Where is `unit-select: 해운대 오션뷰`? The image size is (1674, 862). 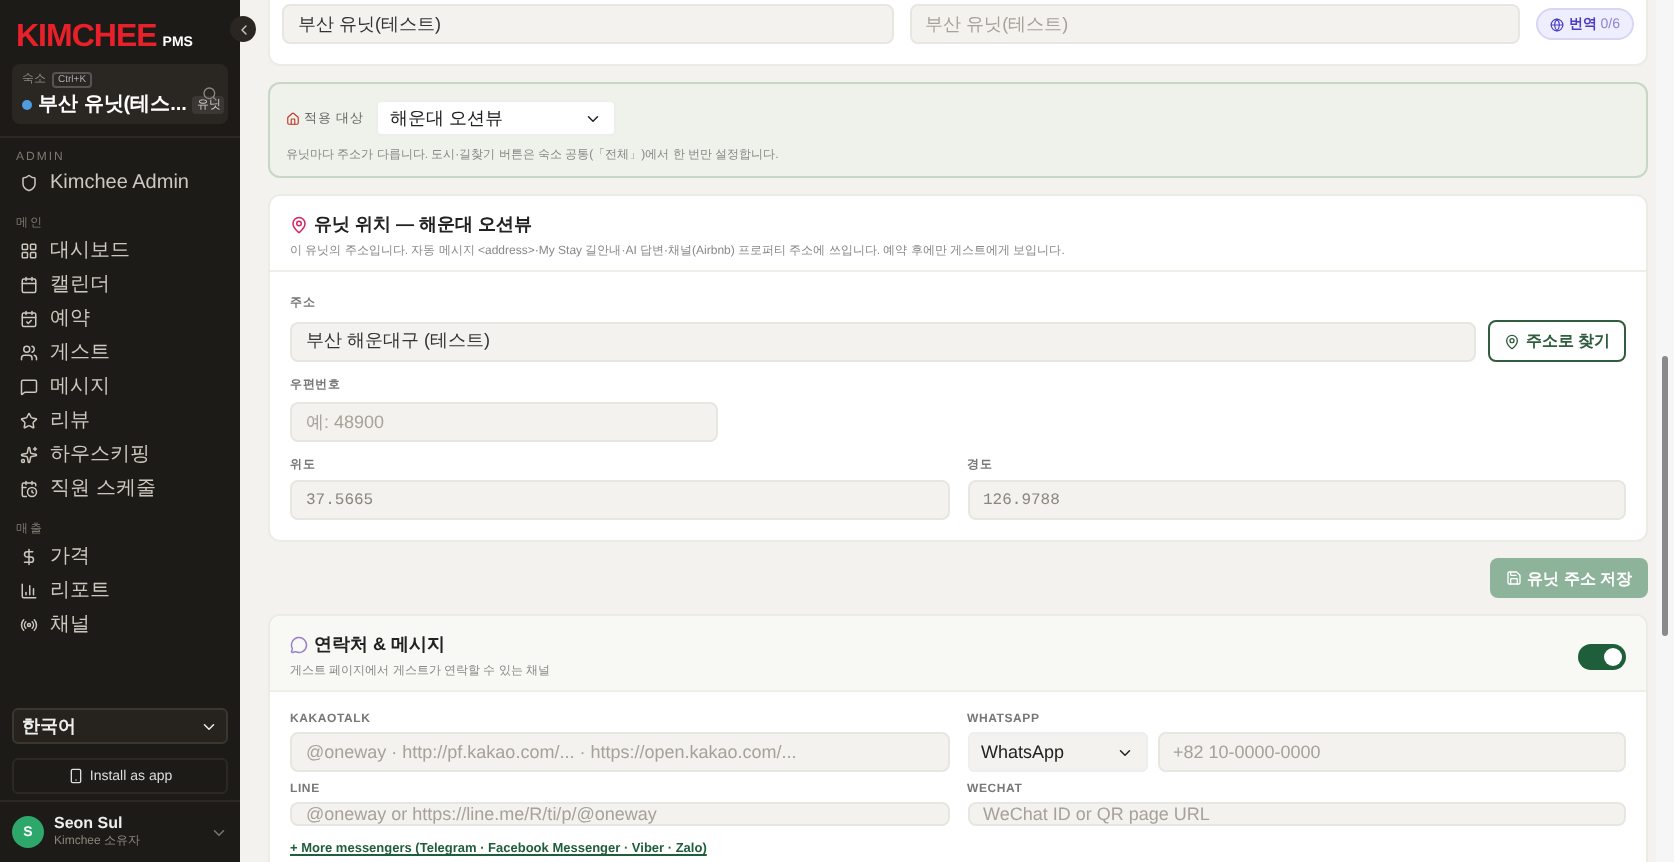 unit-select: 해운대 오션뷰 is located at coordinates (495, 118).